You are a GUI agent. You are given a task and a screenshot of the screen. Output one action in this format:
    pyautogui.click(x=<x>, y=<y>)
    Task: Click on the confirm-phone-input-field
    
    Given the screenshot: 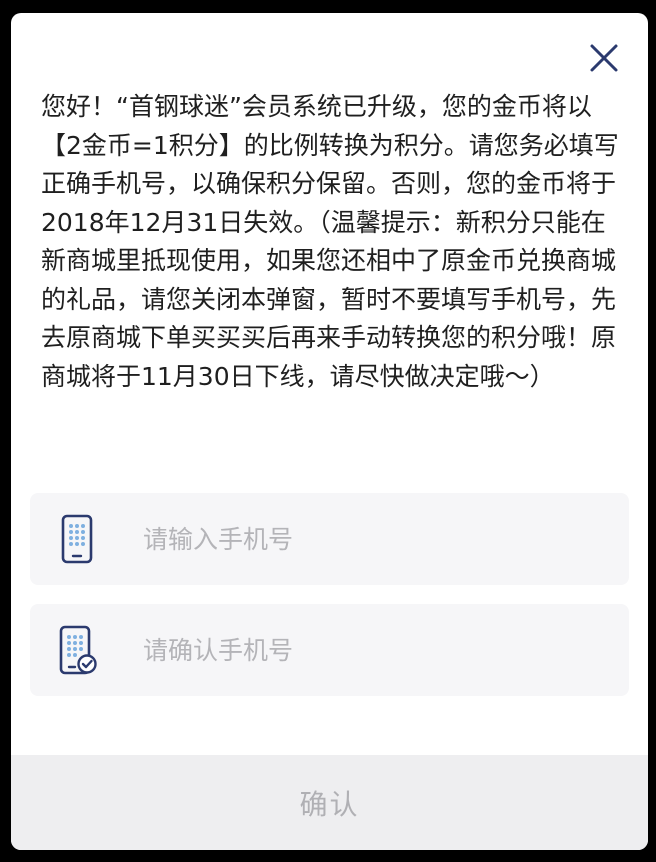 What is the action you would take?
    pyautogui.click(x=329, y=650)
    